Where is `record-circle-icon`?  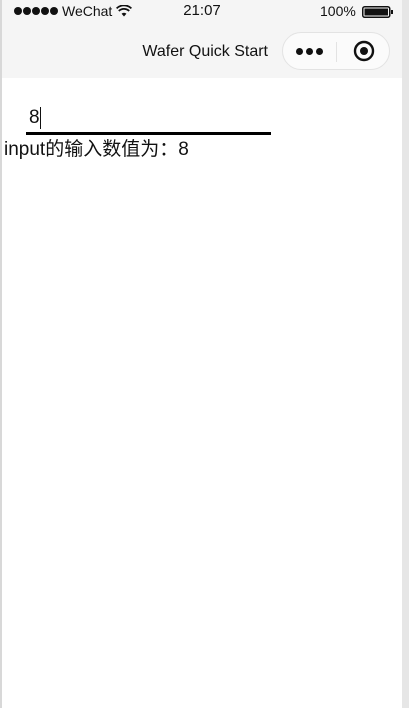 record-circle-icon is located at coordinates (363, 51).